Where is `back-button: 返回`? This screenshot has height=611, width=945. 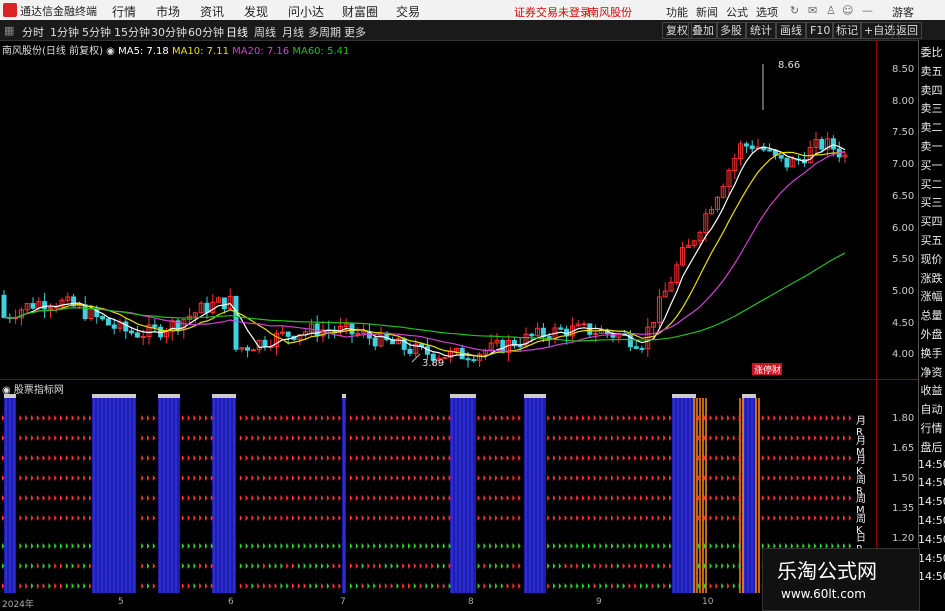 back-button: 返回 is located at coordinates (907, 30).